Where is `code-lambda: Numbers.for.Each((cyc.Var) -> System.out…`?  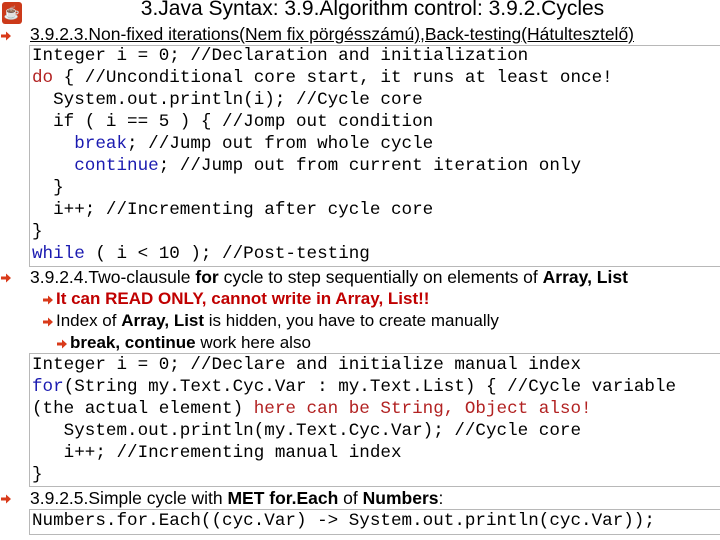 code-lambda: Numbers.for.Each((cyc.Var) -> System.out… is located at coordinates (343, 521).